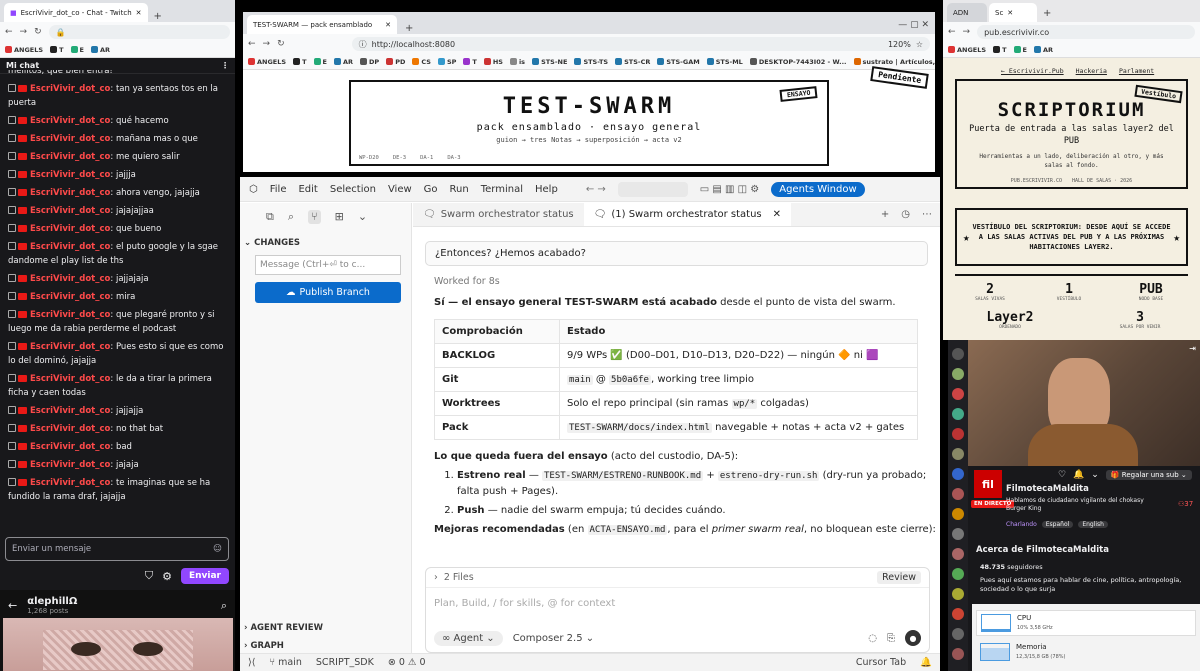 The height and width of the screenshot is (671, 1200). What do you see at coordinates (139, 32) in the screenshot?
I see `chat-url-bar: 🔒` at bounding box center [139, 32].